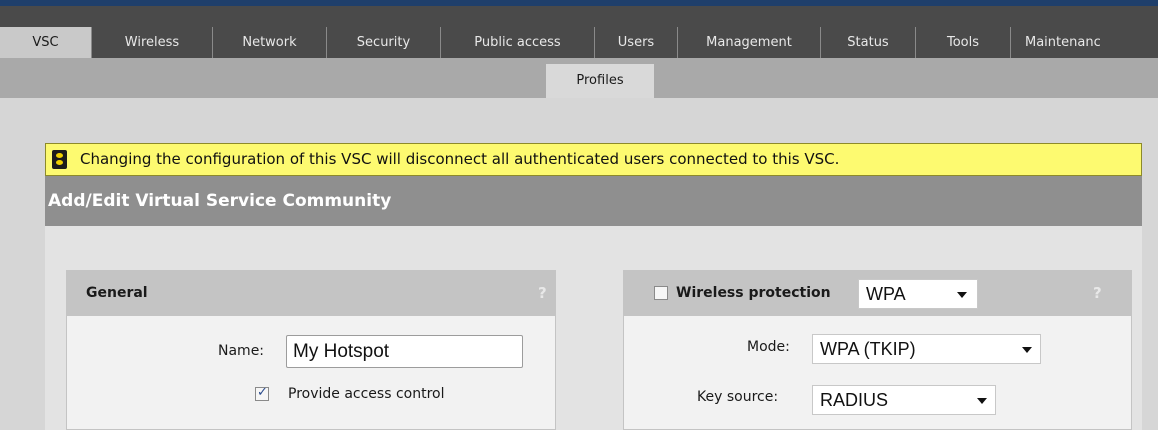 This screenshot has height=430, width=1158. I want to click on tab-vsc: VSC, so click(45, 42).